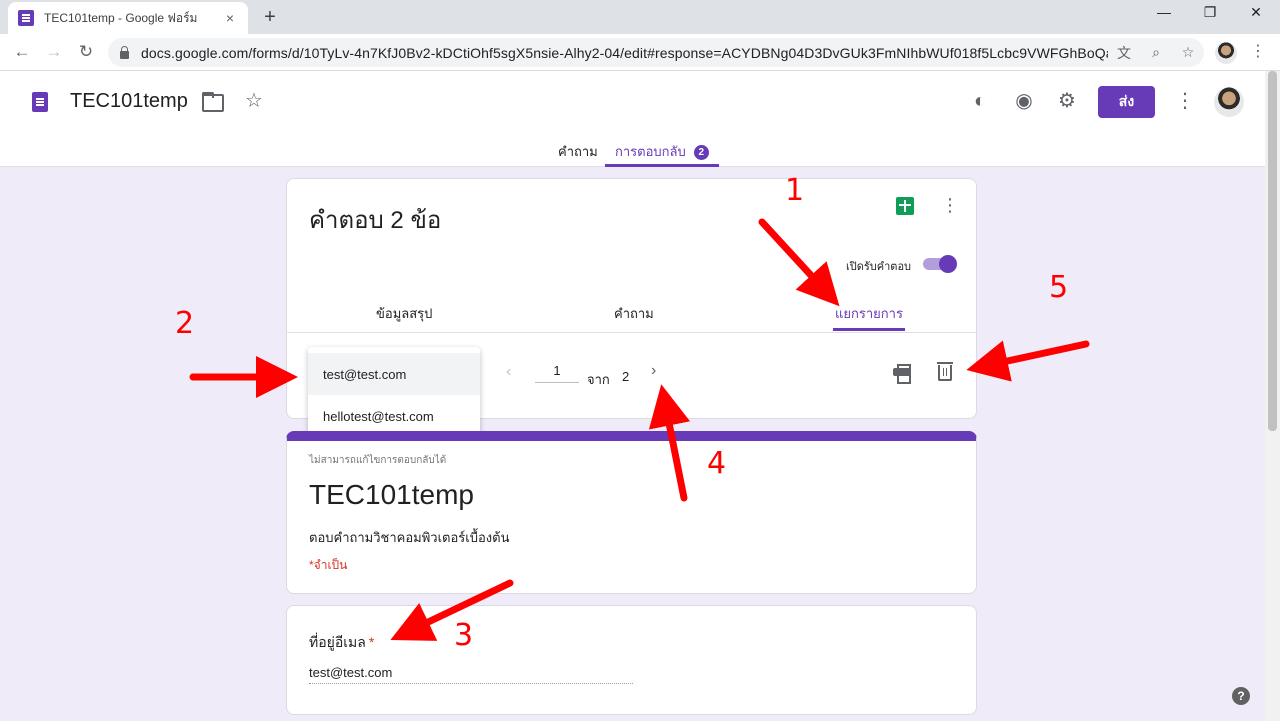 This screenshot has width=1280, height=721. Describe the element at coordinates (211, 101) in the screenshot. I see `folder-icon` at that location.